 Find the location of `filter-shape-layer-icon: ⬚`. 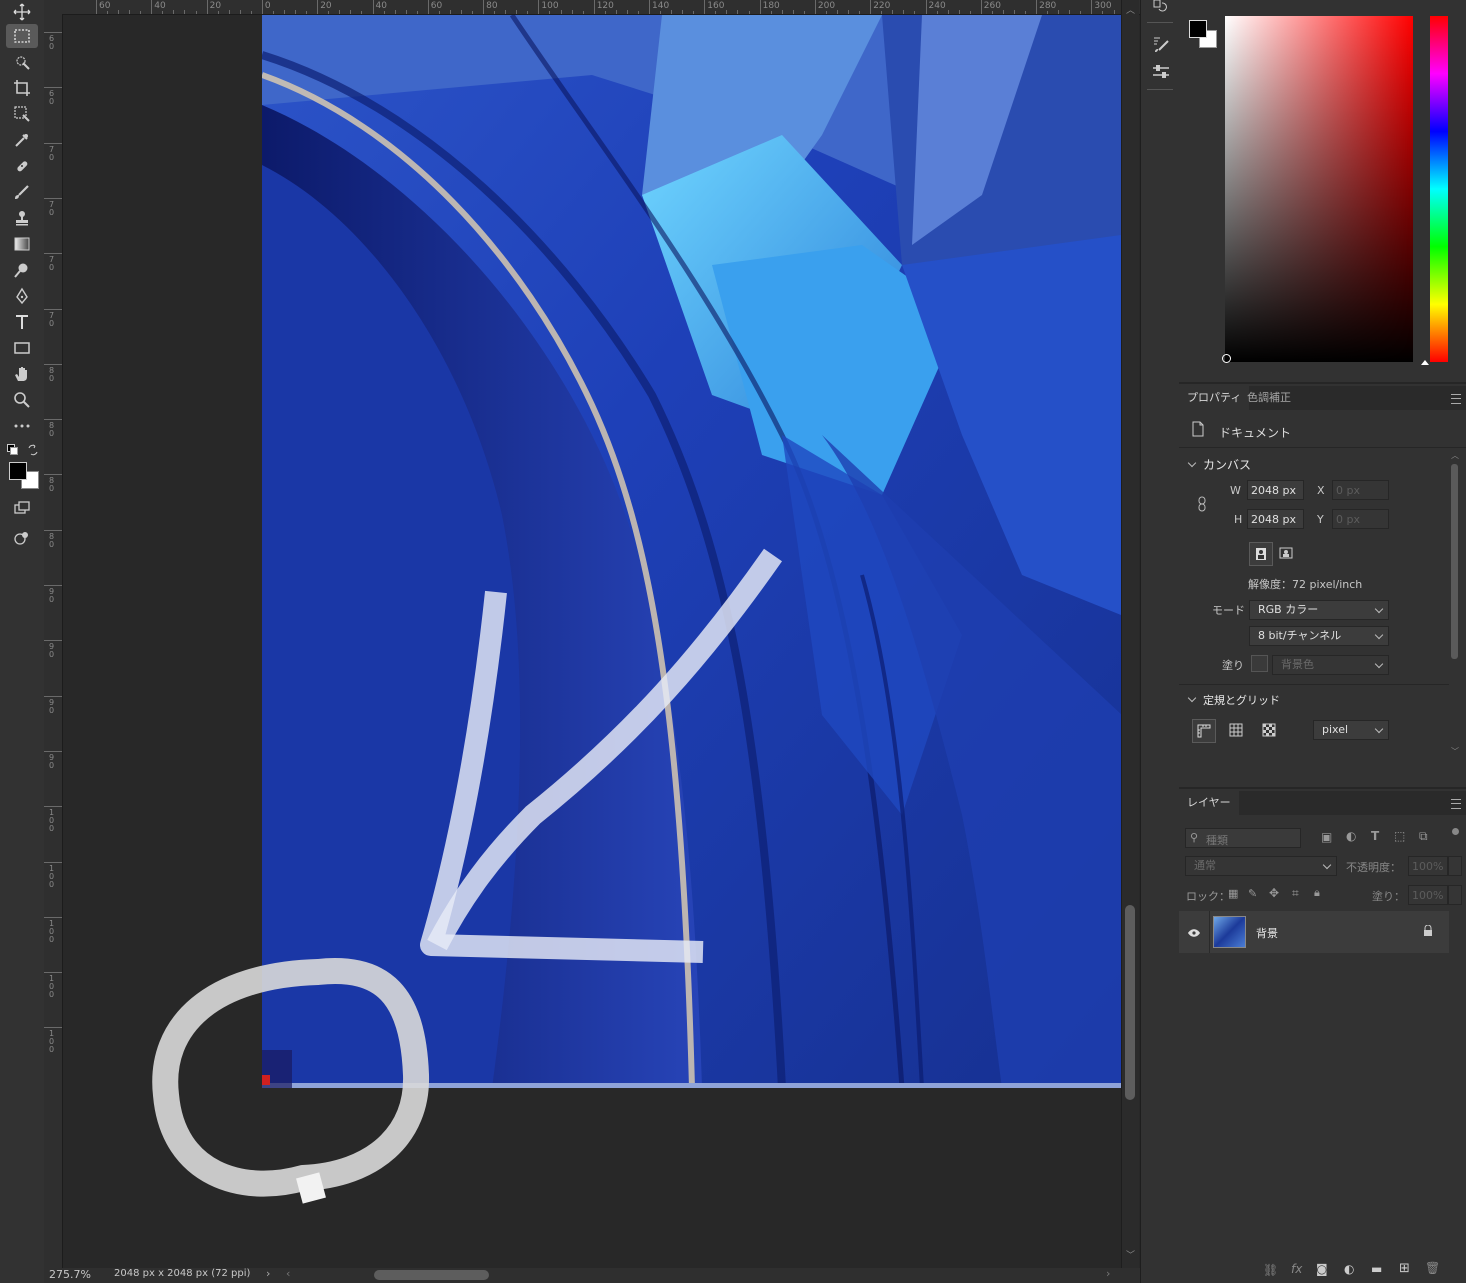

filter-shape-layer-icon: ⬚ is located at coordinates (1399, 836).